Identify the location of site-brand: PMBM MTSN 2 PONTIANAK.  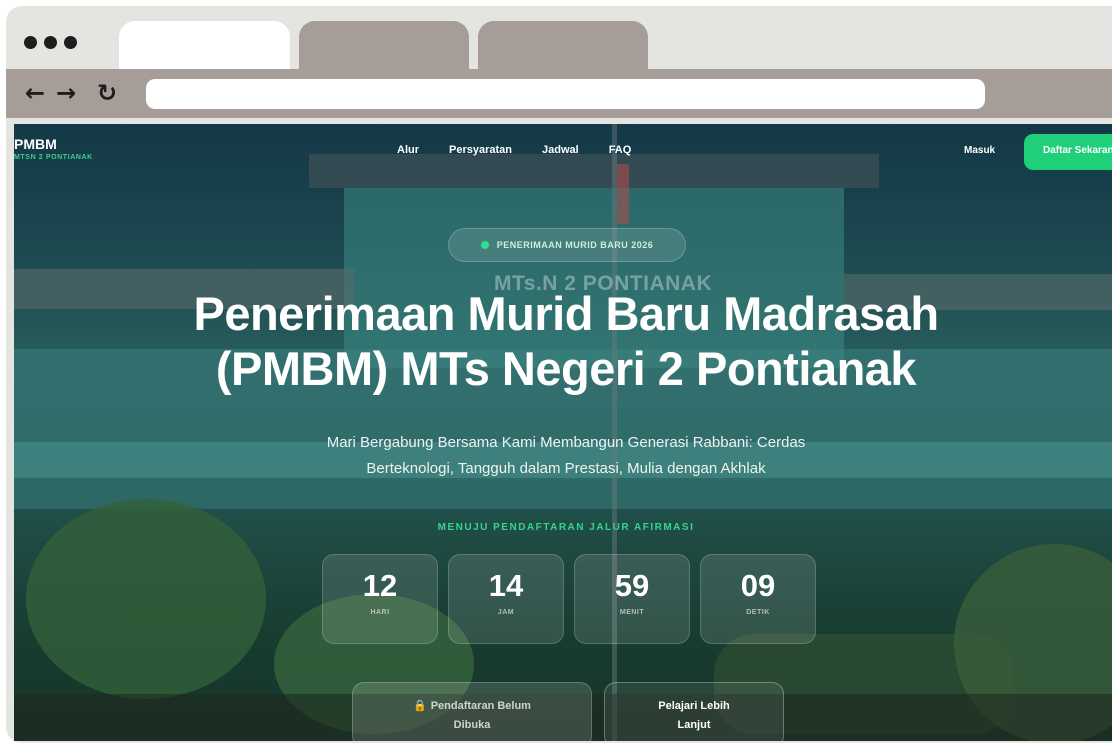
(53, 148).